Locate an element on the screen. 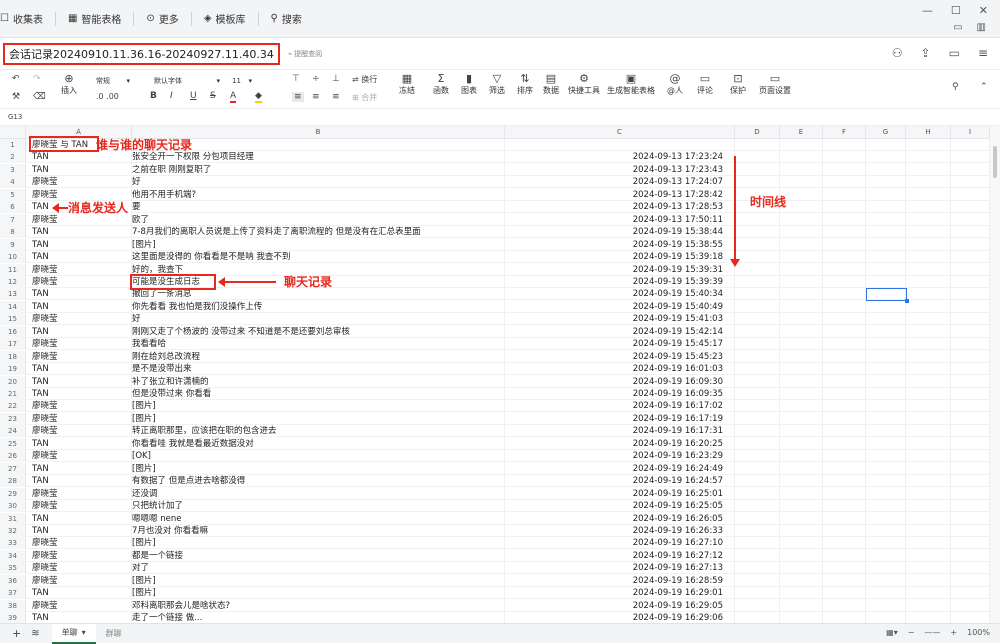  cell-c: 2024-09-19 16:26:05 is located at coordinates (629, 519).